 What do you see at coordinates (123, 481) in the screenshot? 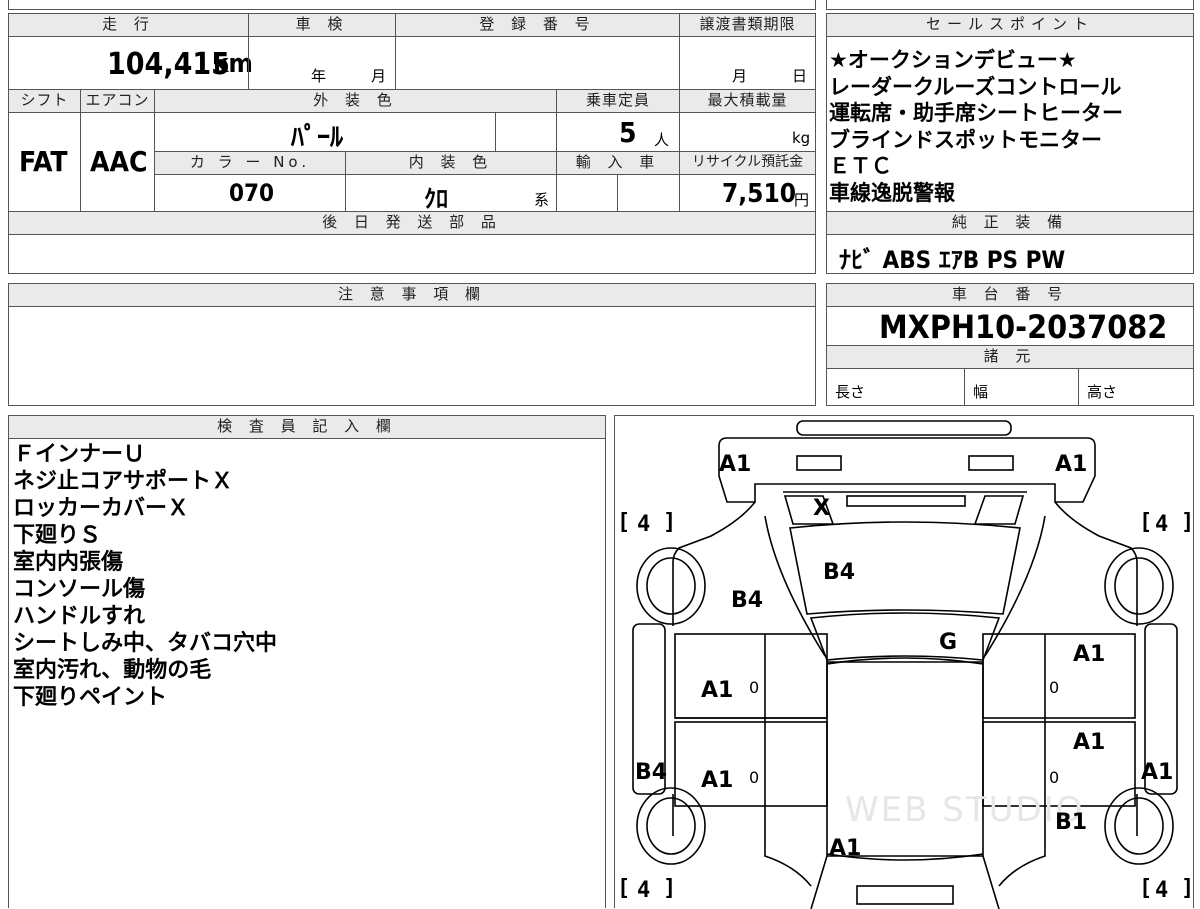
I see `inspector-line-2: ネジ止コアサポートＸ` at bounding box center [123, 481].